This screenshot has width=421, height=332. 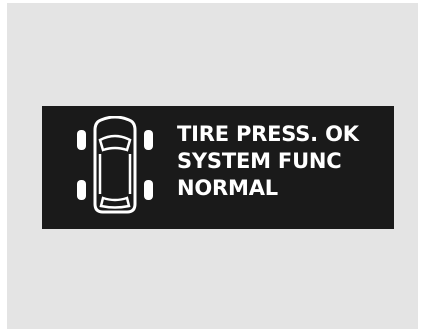 I want to click on message-line-2: SYSTEM FUNC, so click(x=259, y=161).